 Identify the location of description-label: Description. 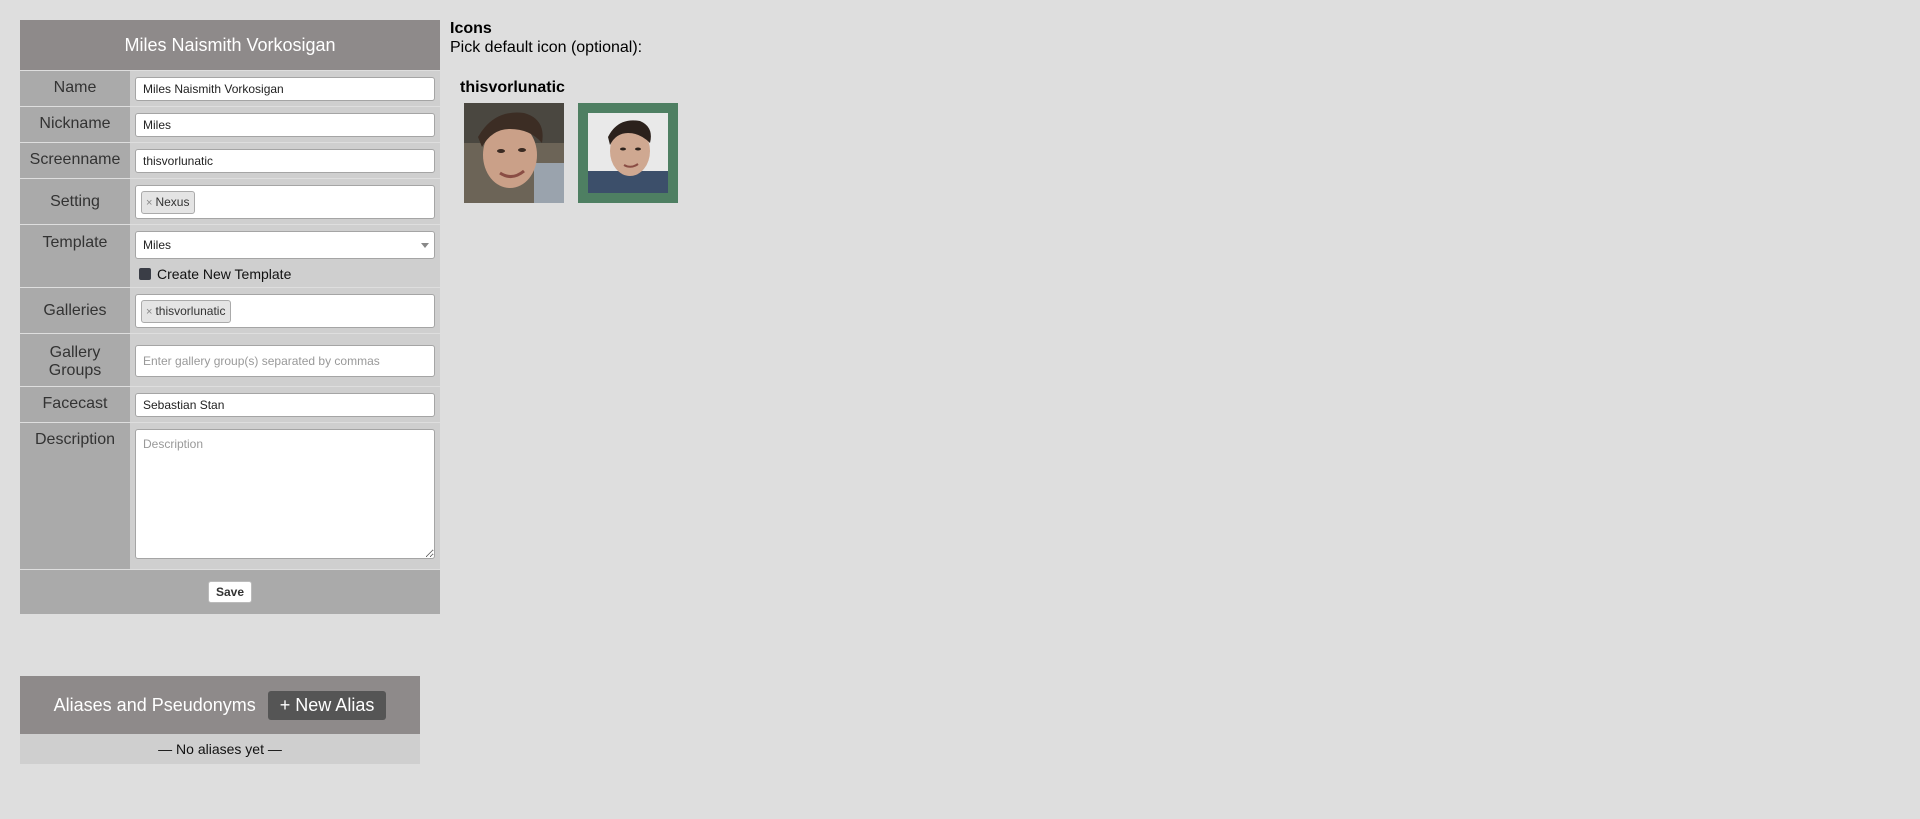
(75, 496).